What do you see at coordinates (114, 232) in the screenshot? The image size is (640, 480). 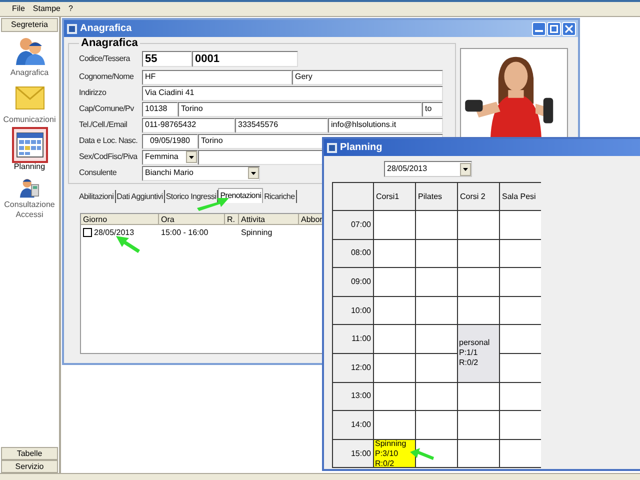 I see `table-cell: 28/05/2013` at bounding box center [114, 232].